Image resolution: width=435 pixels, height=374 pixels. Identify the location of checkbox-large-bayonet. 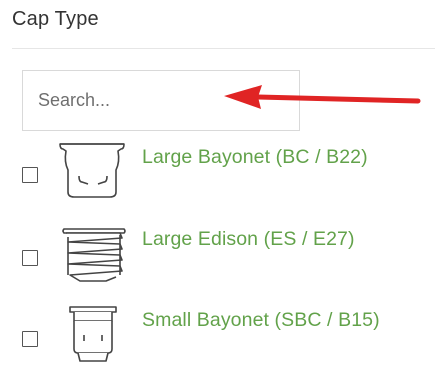
(30, 175).